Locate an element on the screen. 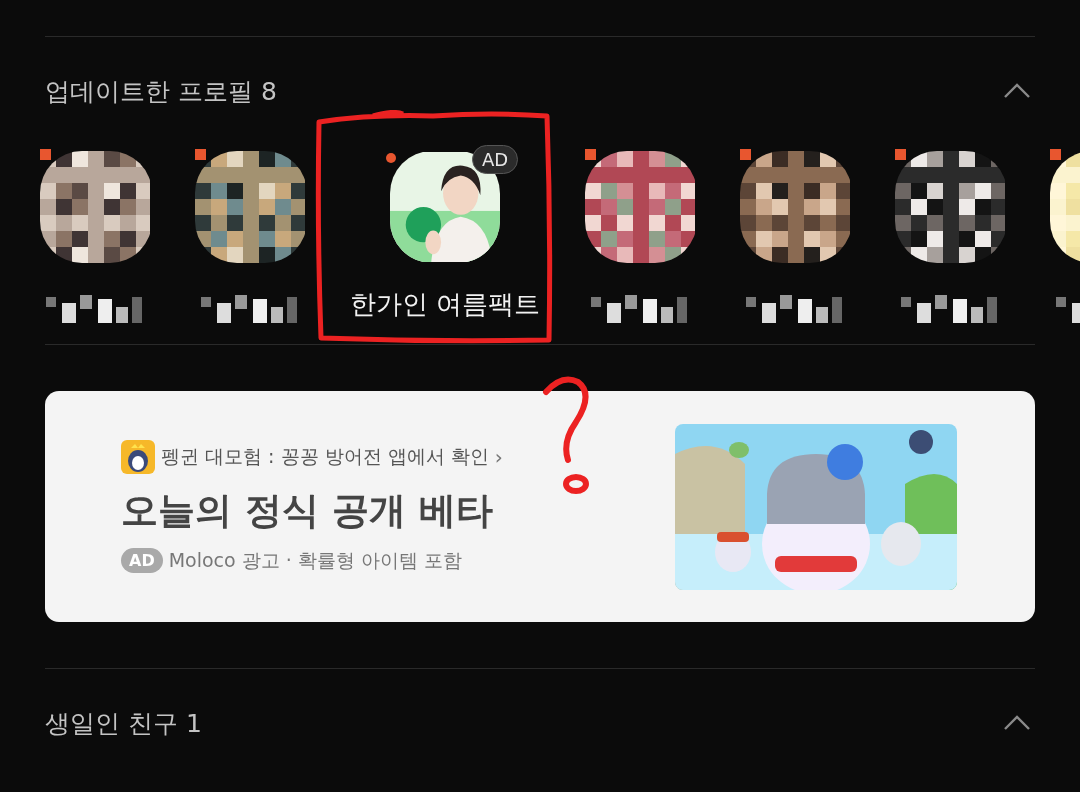  profile-name: 한가인 여름팩트 is located at coordinates (445, 304).